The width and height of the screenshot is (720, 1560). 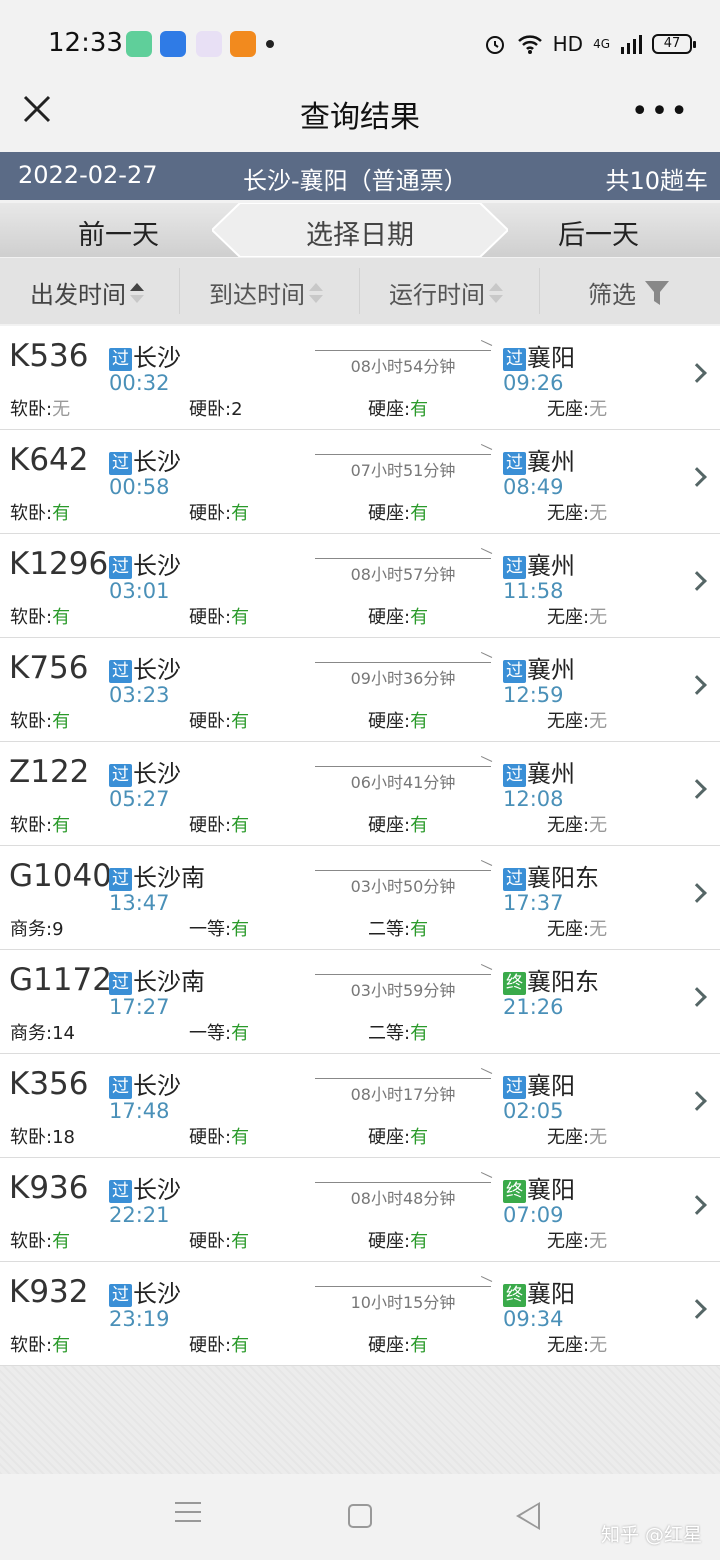 I want to click on wifi-icon, so click(x=529, y=44).